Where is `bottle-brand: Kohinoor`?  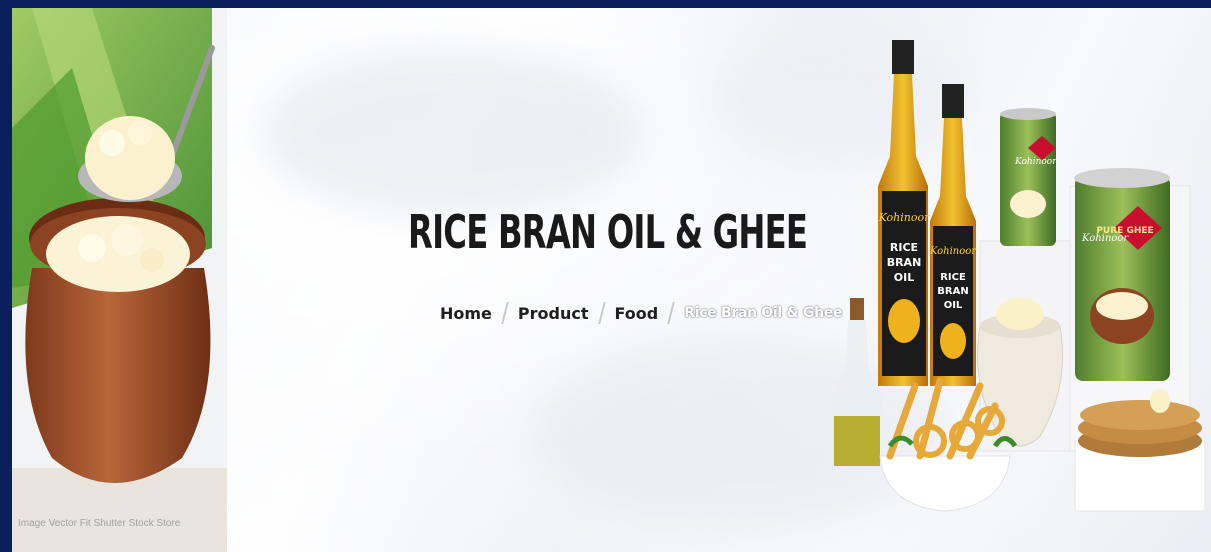 bottle-brand: Kohinoor is located at coordinates (904, 217).